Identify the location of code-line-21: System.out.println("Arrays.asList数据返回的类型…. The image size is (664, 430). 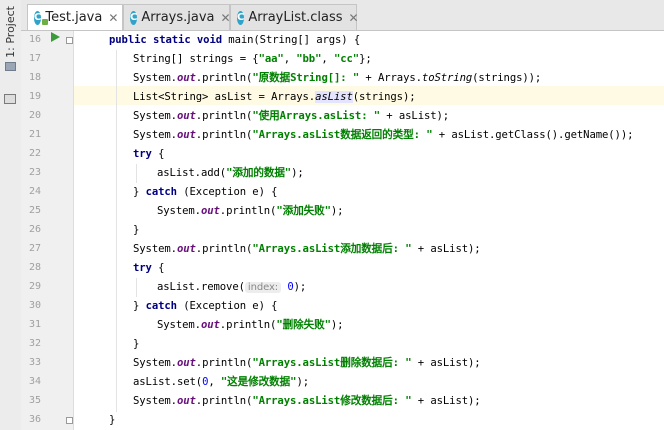
(383, 135).